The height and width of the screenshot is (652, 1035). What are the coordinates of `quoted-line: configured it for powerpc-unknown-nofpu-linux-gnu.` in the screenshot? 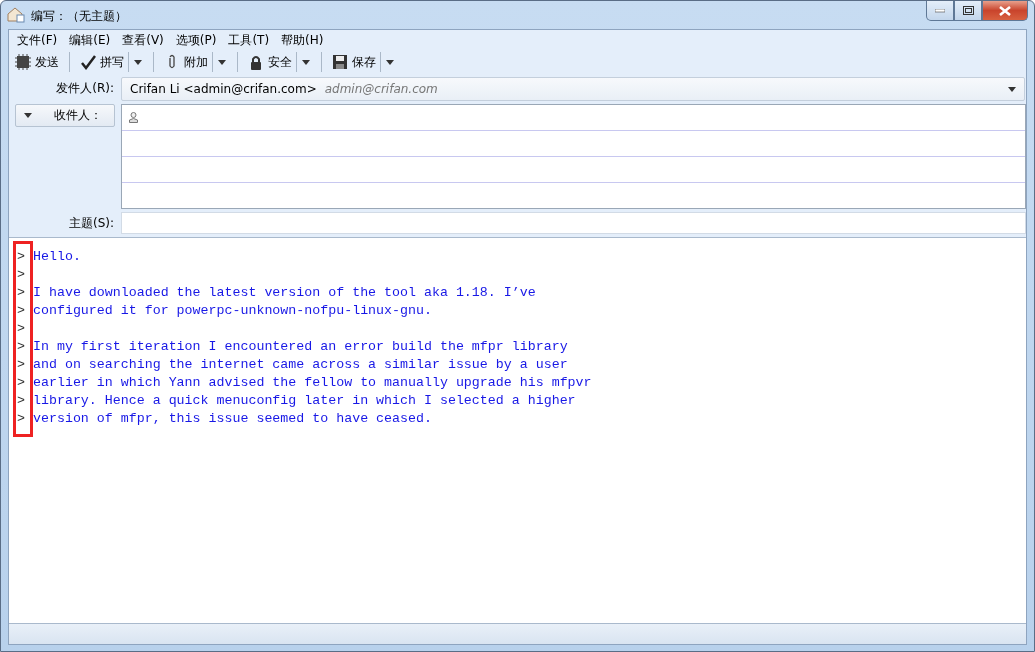 It's located at (233, 311).